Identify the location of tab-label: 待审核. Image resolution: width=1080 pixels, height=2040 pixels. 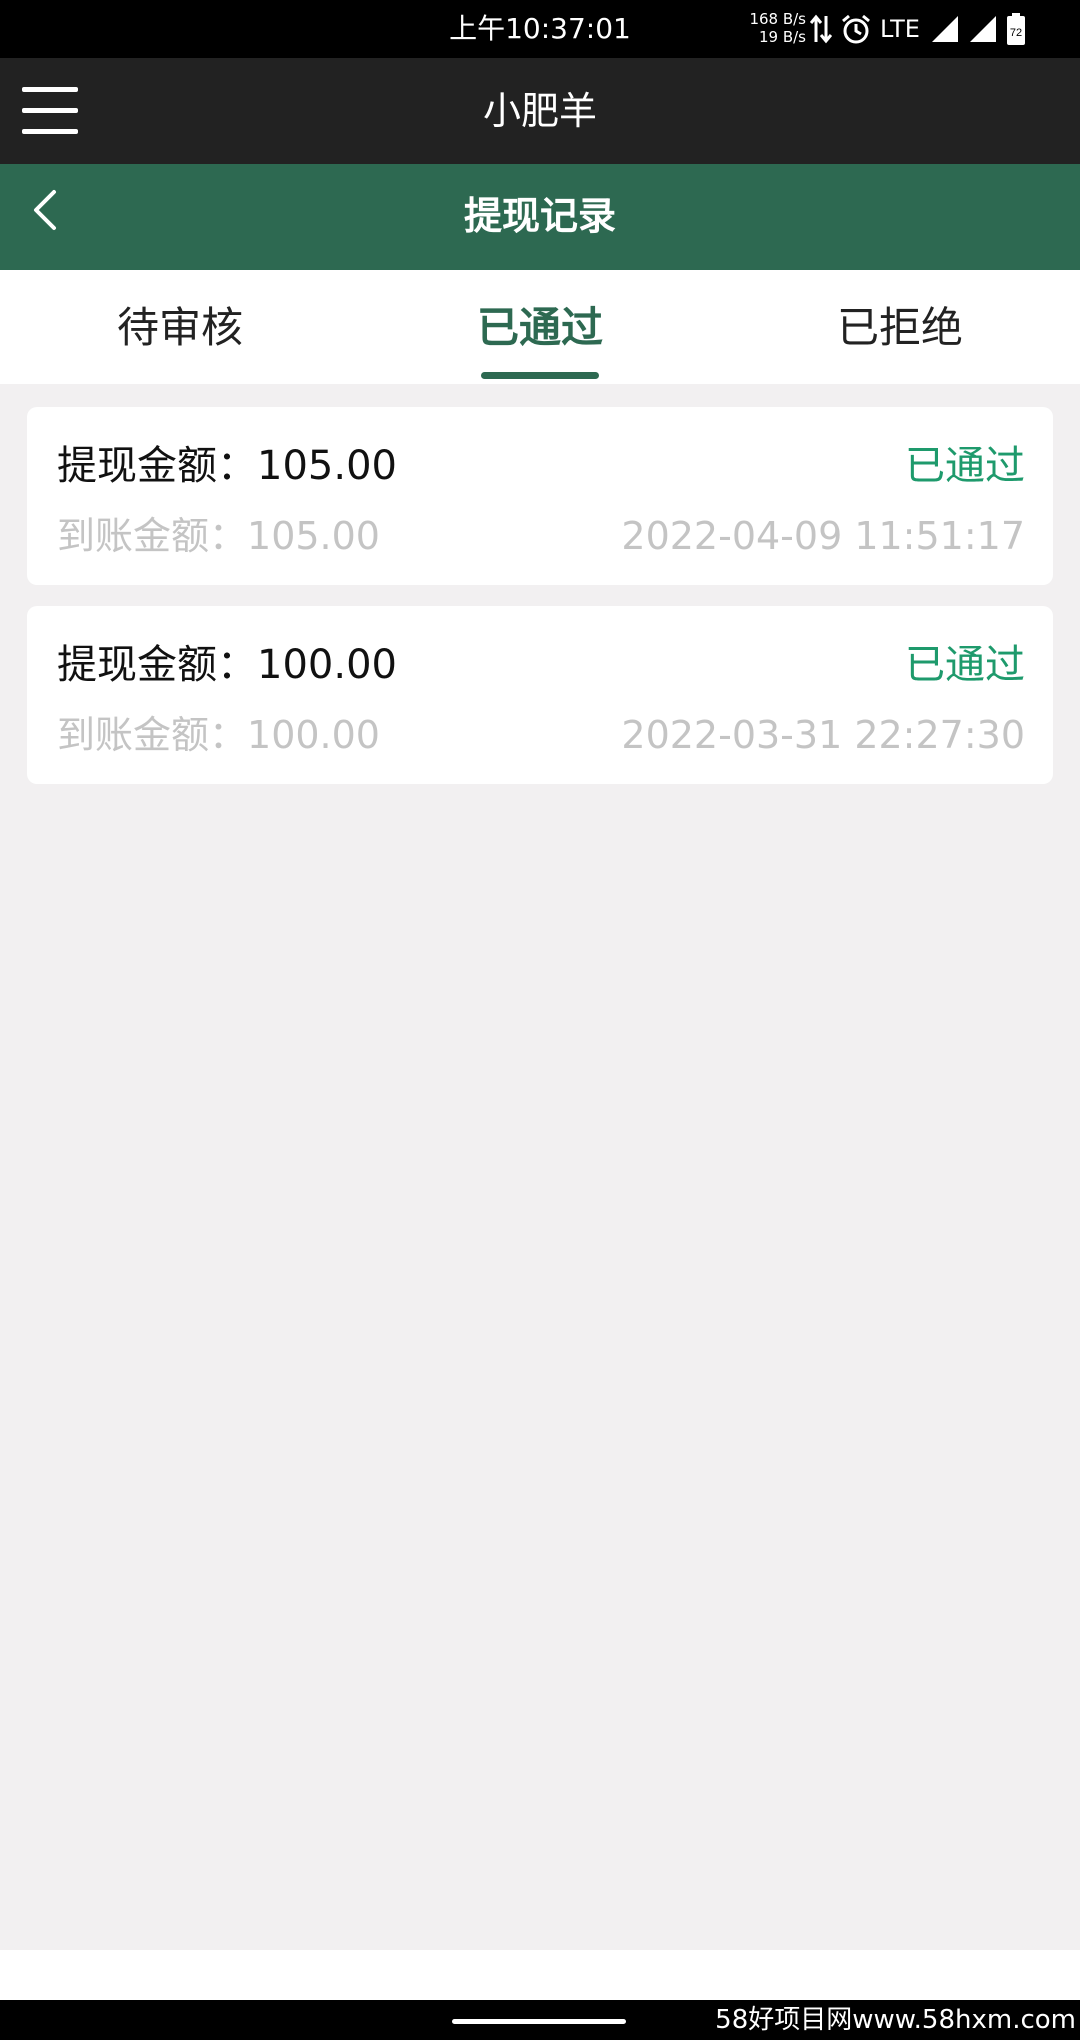
(179, 327).